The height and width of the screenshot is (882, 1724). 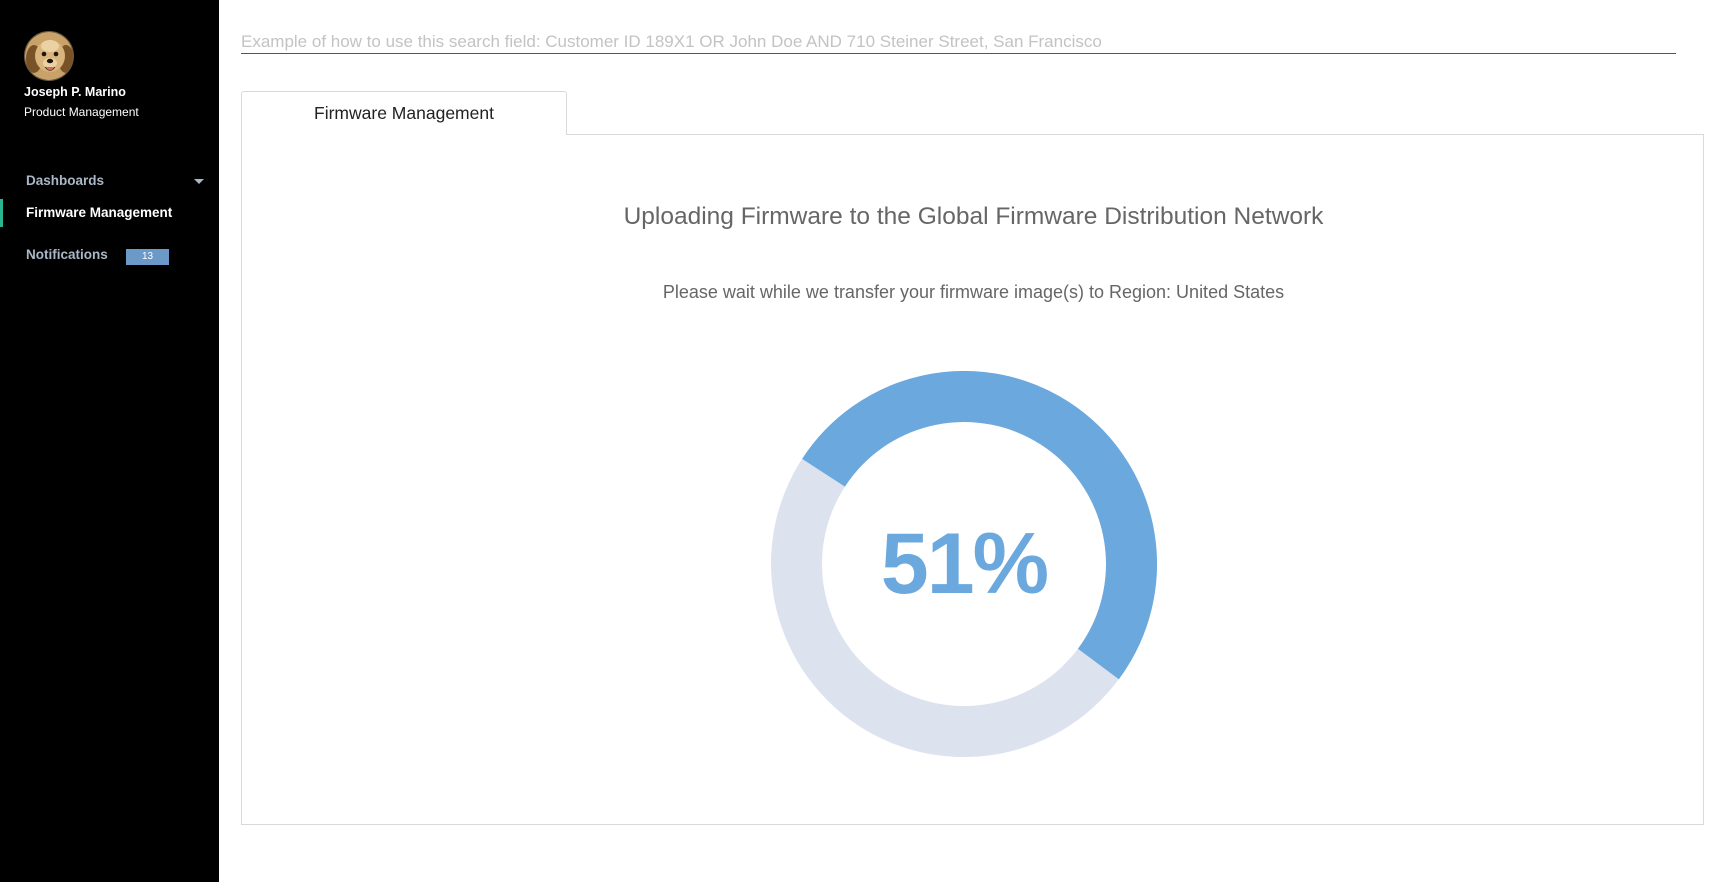 I want to click on active-indicator, so click(x=1, y=213).